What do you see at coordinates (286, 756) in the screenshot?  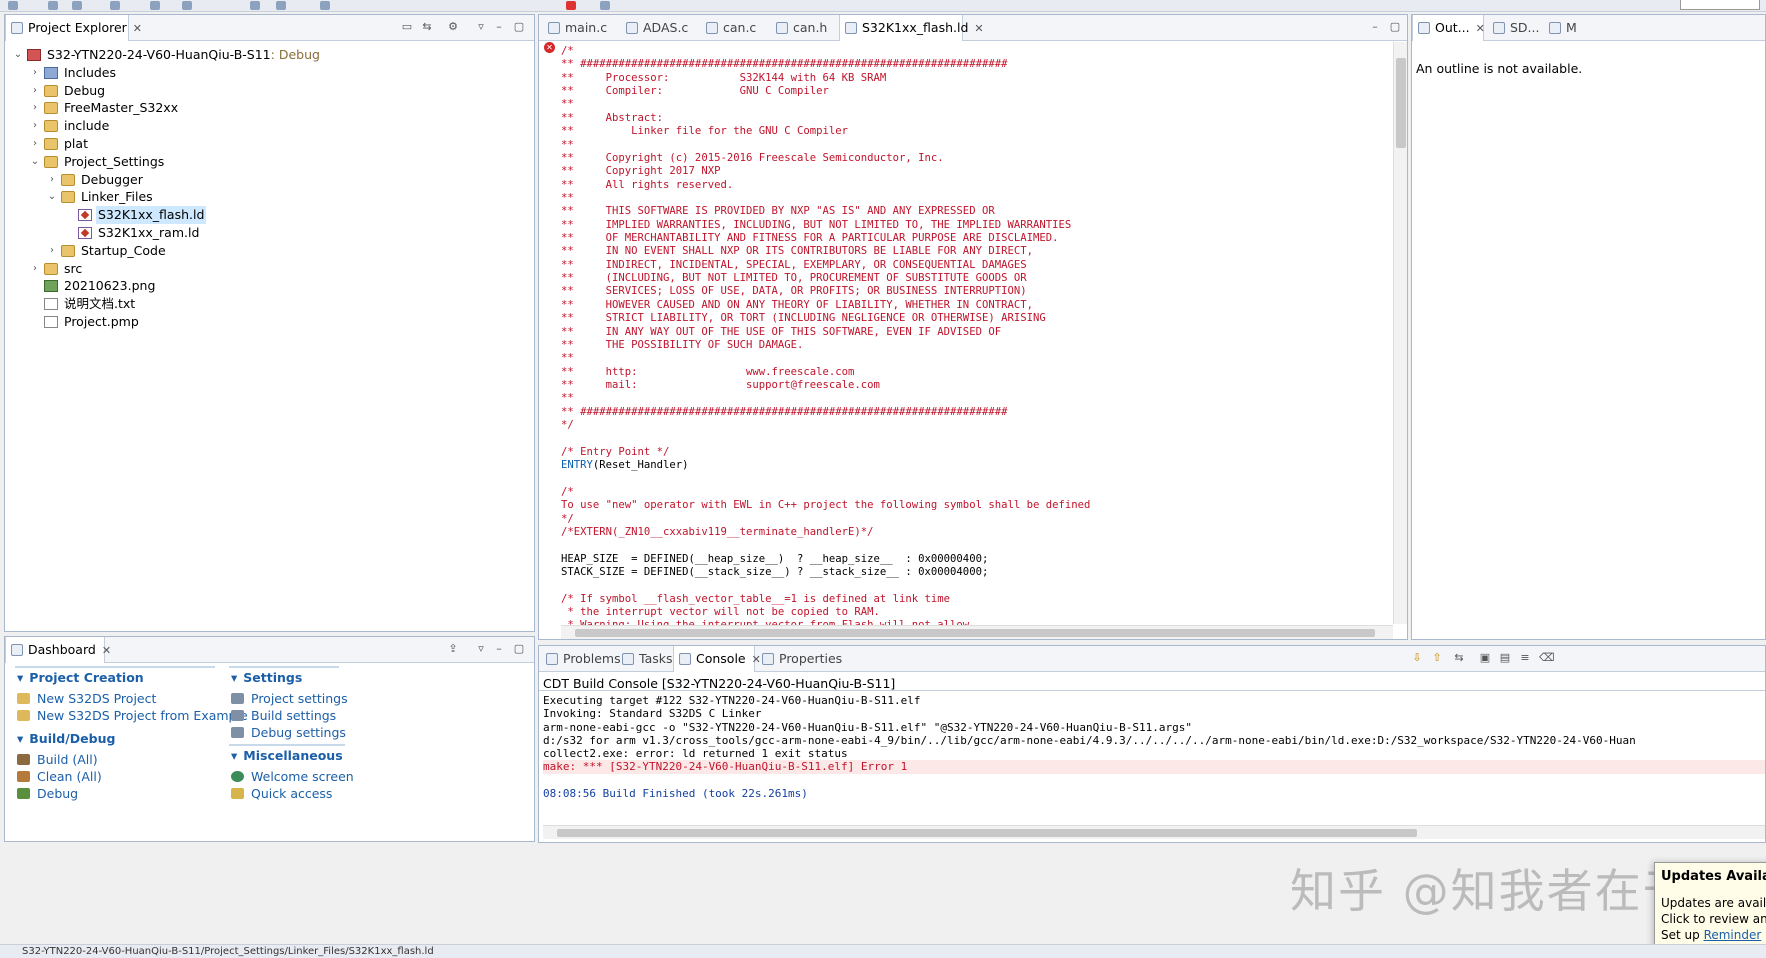 I see `section-miscellaneous: Miscellaneous` at bounding box center [286, 756].